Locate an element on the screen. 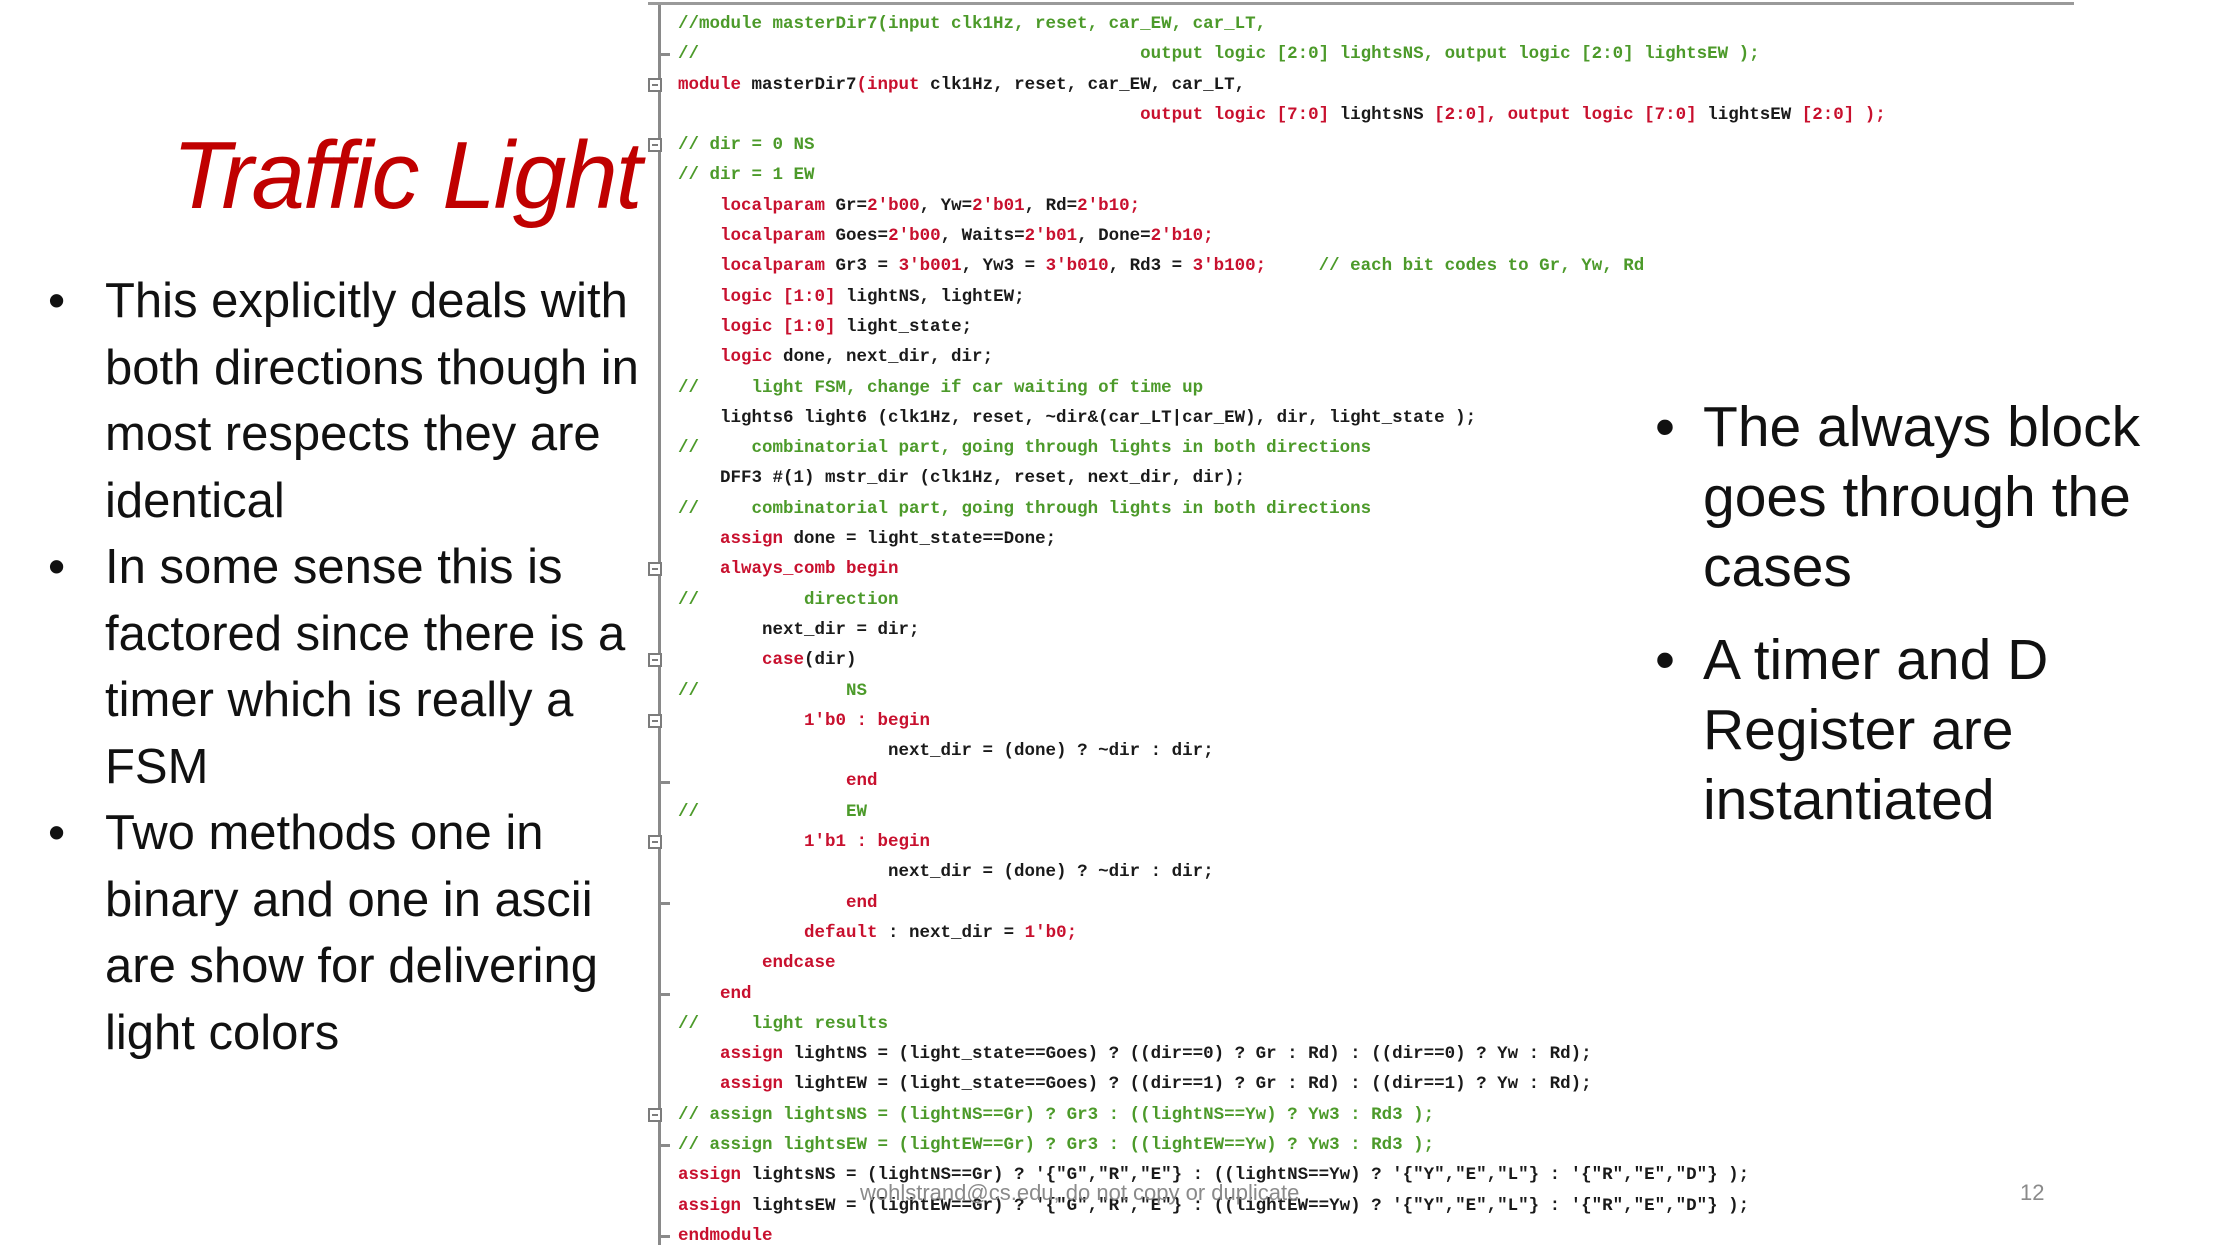 The height and width of the screenshot is (1251, 2214). code-keyword: output logic [7:0] is located at coordinates (1240, 114).